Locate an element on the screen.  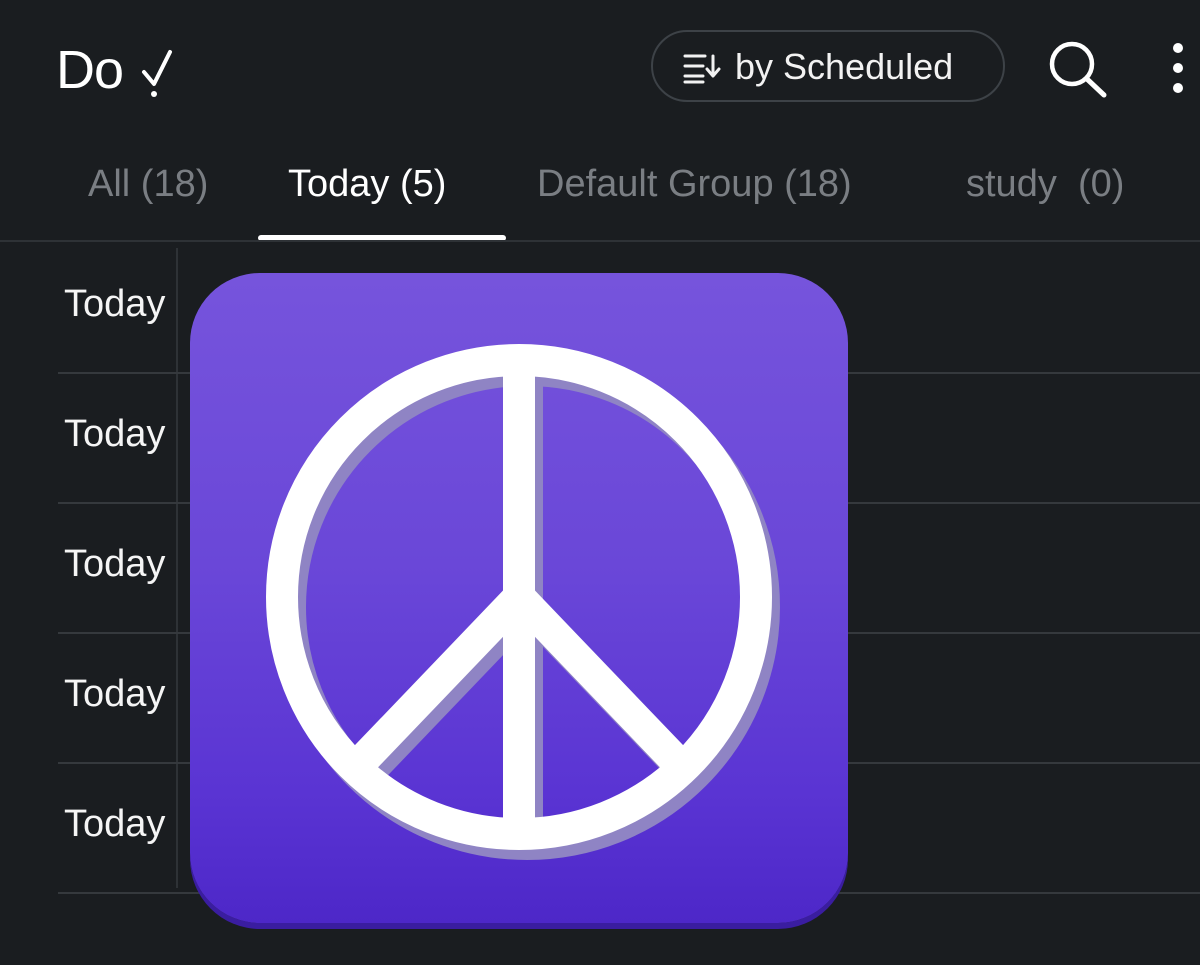
sort-descending-icon is located at coordinates (702, 69).